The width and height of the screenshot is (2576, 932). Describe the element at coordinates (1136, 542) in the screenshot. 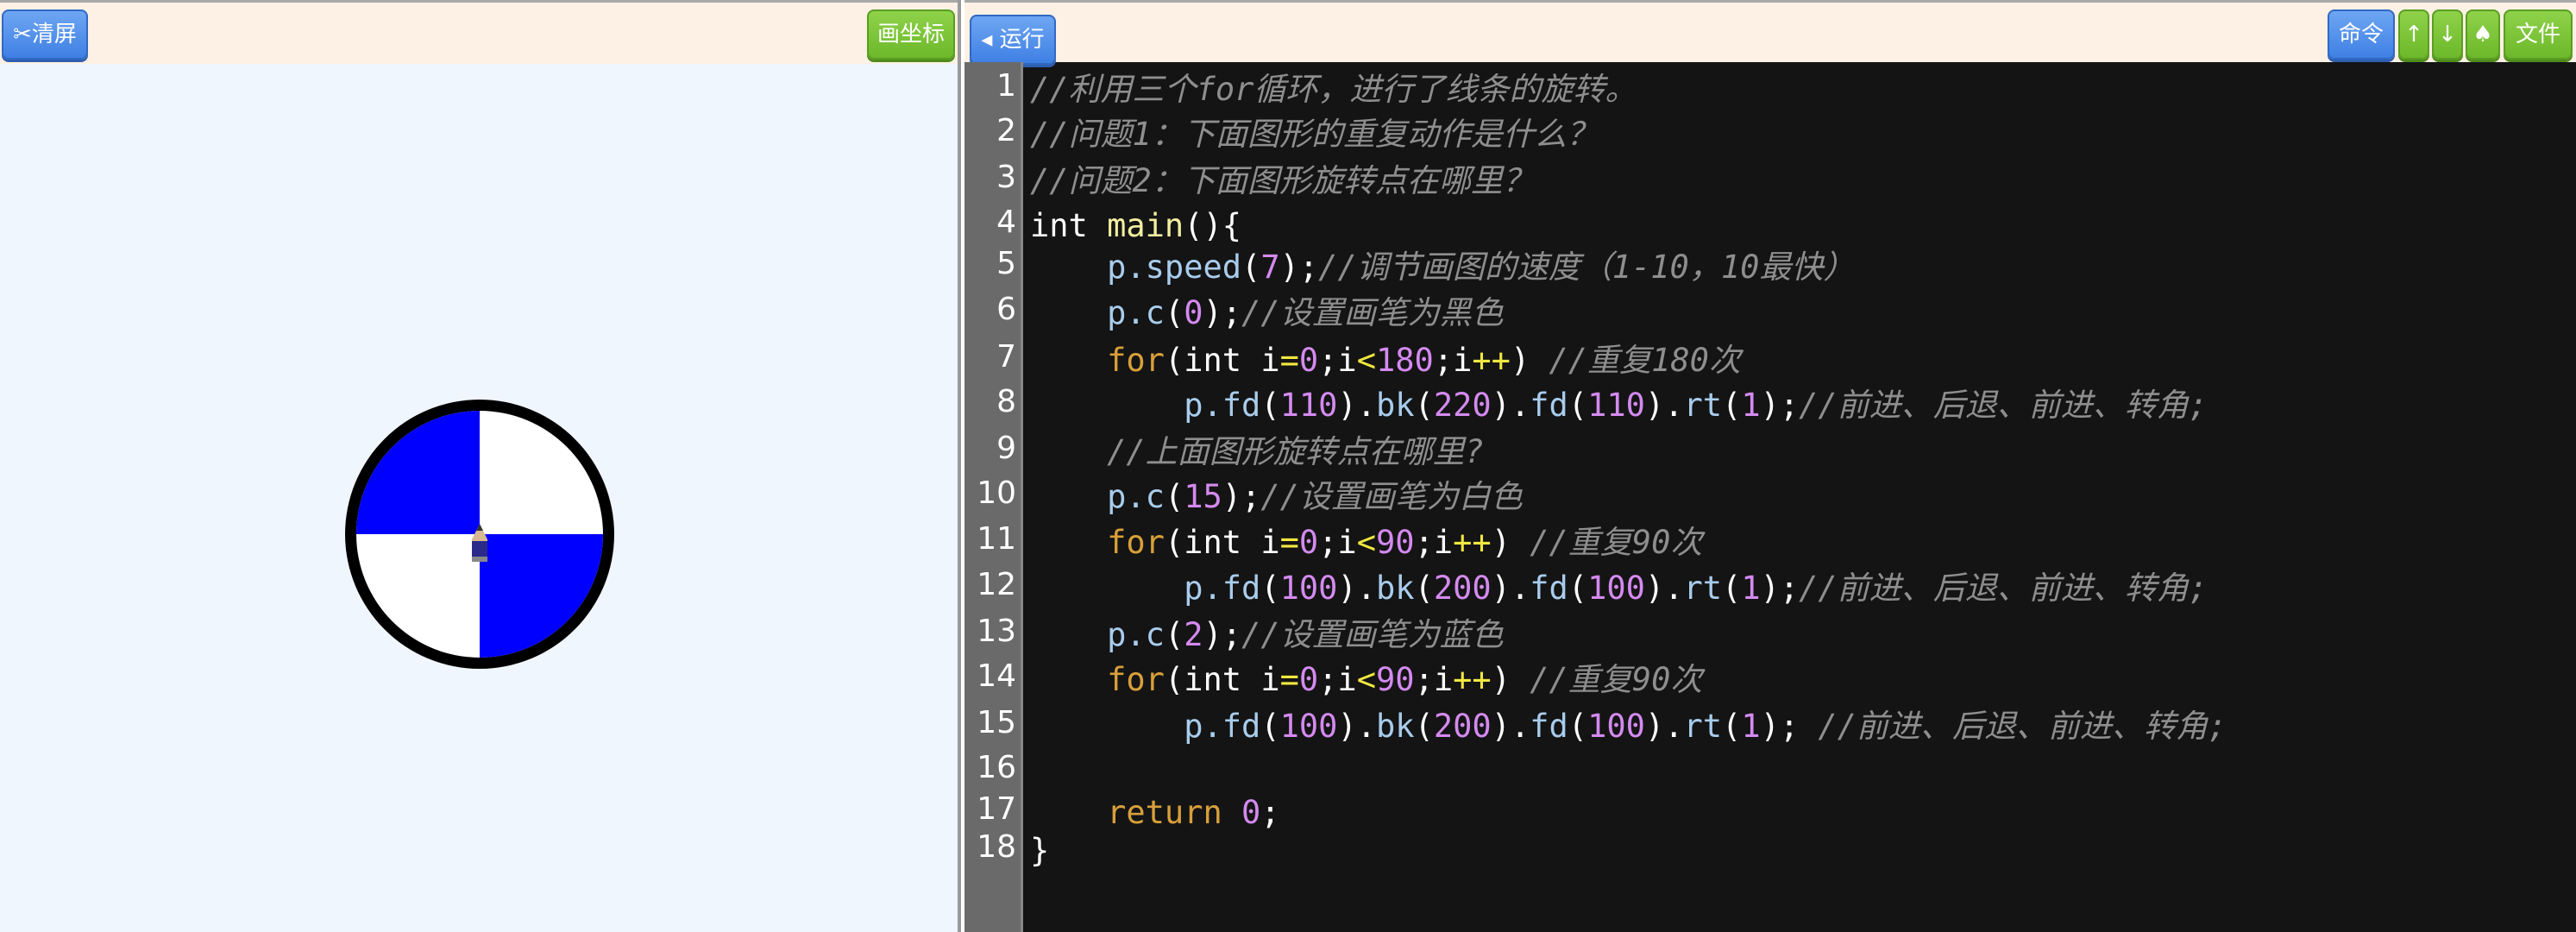

I see `code-token: for` at that location.